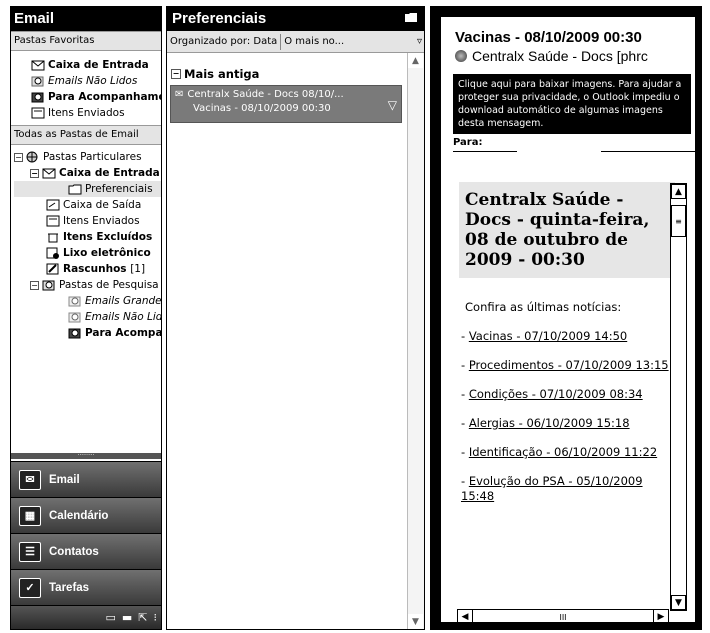 This screenshot has width=710, height=633. I want to click on body-vertical-scrollbar: ▲ ≡ ▼, so click(678, 397).